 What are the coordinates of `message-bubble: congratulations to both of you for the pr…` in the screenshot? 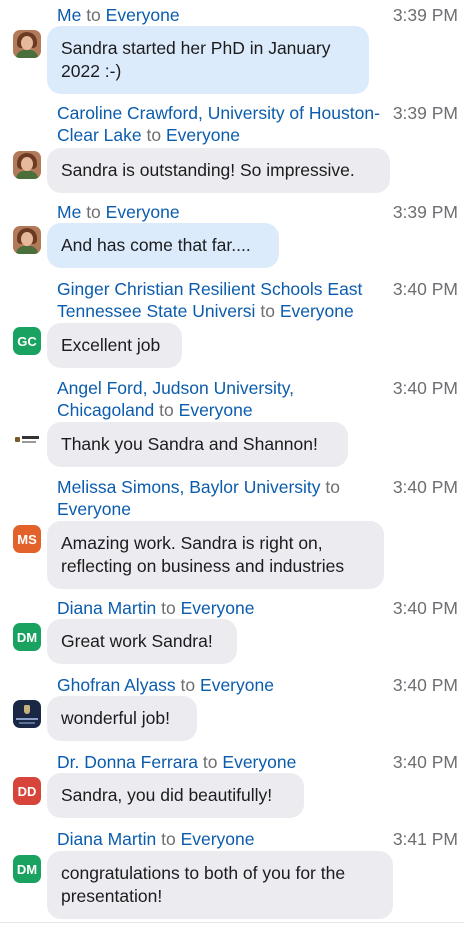 It's located at (220, 885).